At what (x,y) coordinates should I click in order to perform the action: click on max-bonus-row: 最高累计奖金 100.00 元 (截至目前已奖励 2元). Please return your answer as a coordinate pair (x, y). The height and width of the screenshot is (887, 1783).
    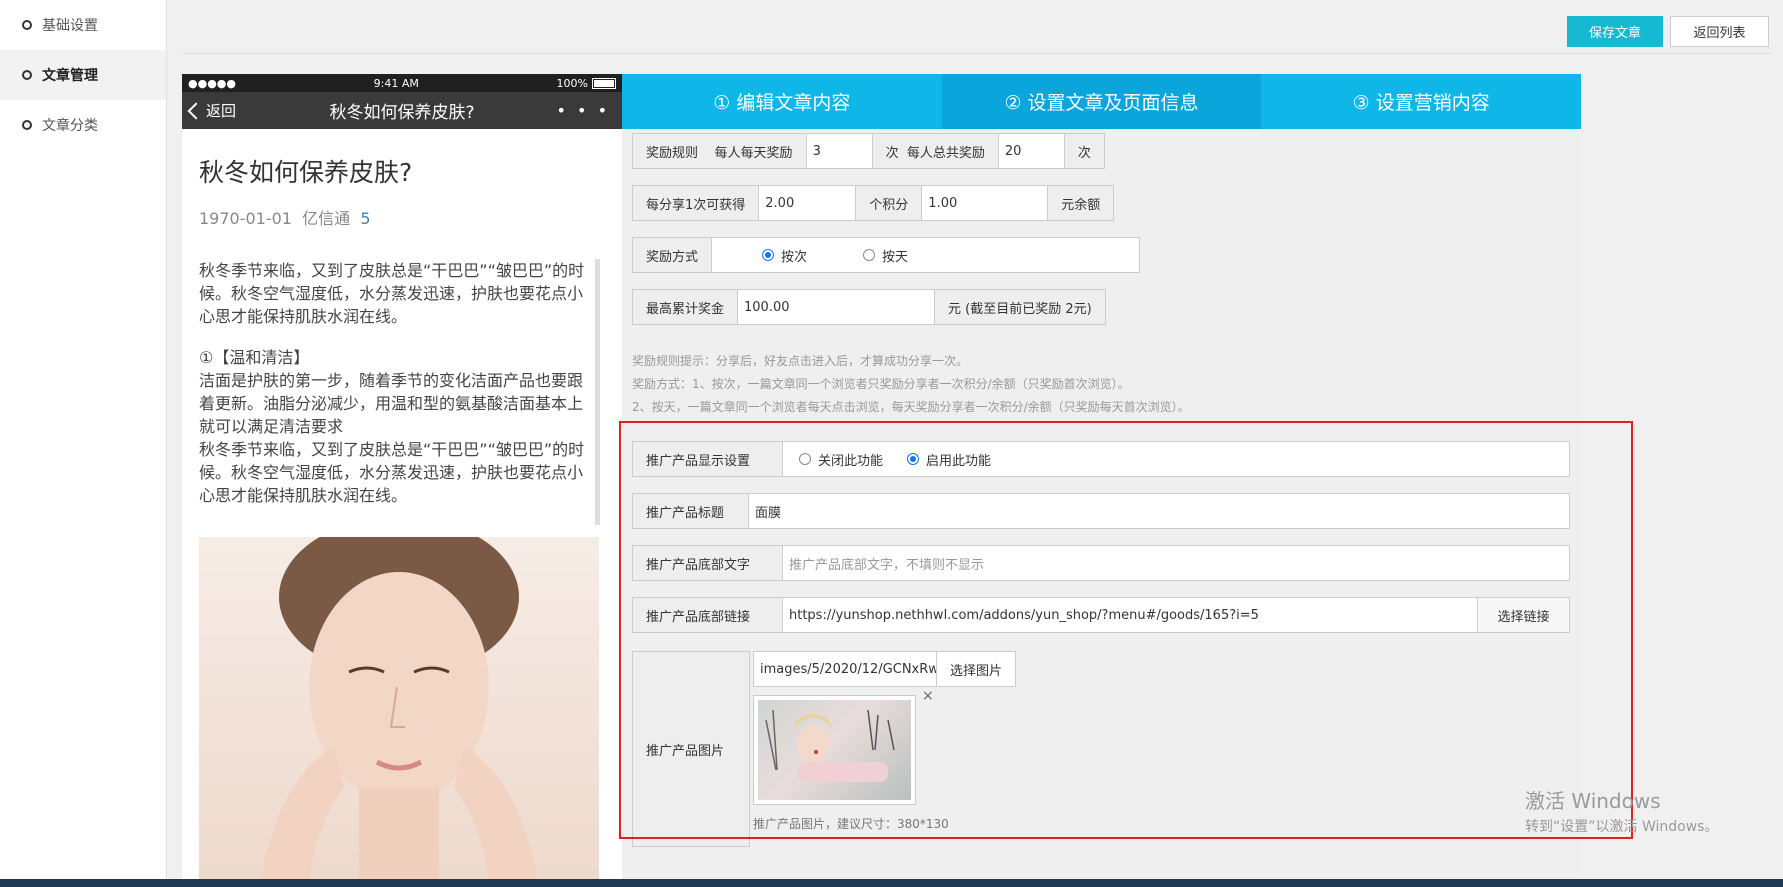
    Looking at the image, I should click on (869, 307).